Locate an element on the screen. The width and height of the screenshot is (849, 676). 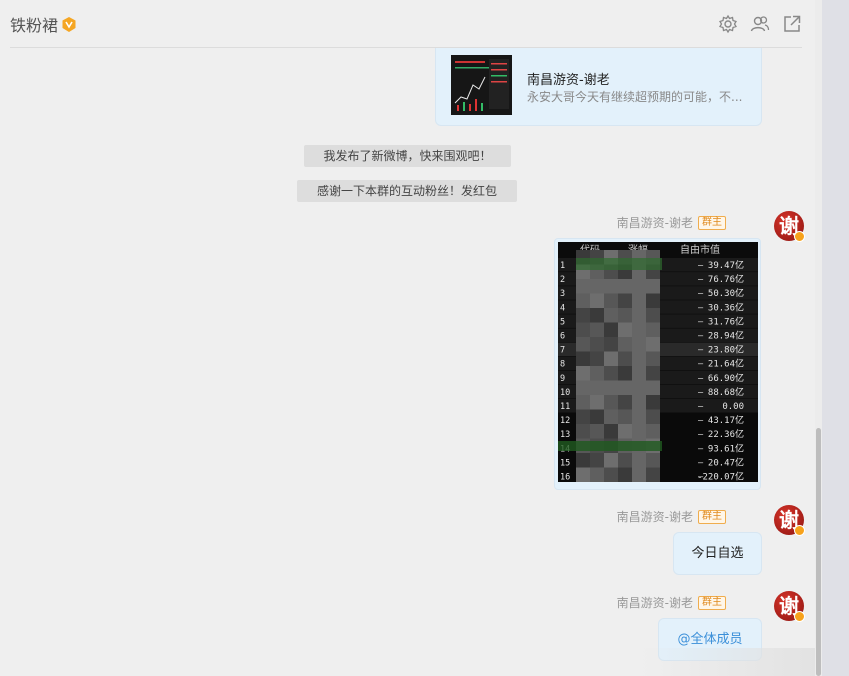
row-value: 21.64亿 is located at coordinates (726, 364).